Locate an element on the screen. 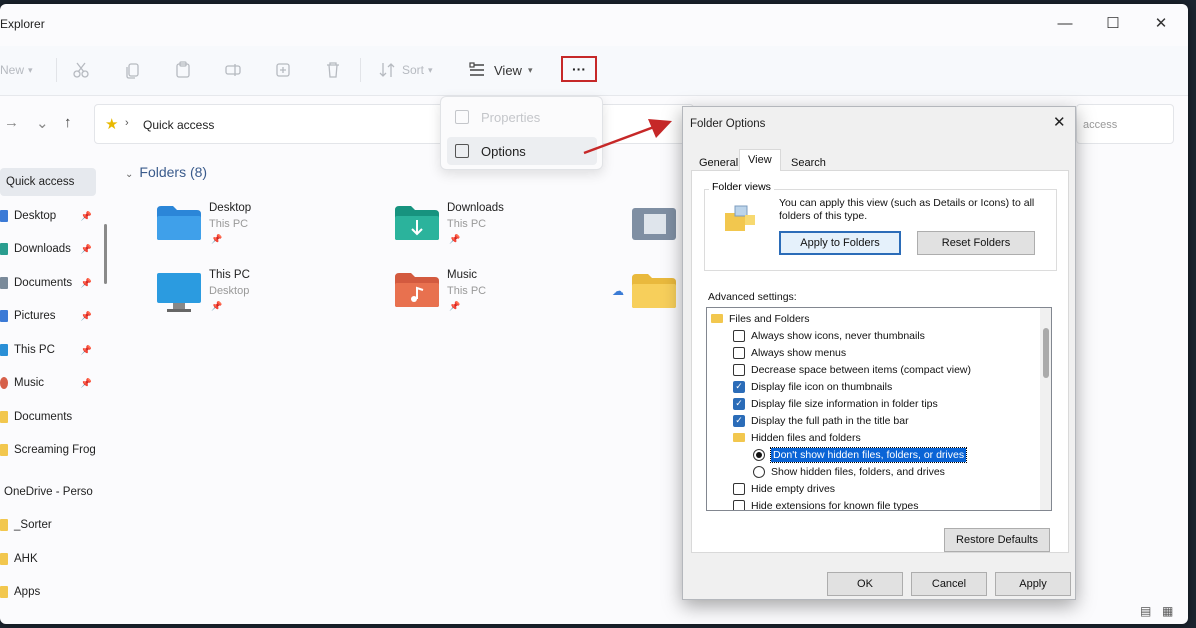 The width and height of the screenshot is (1196, 628). setting-show-hidden: Show hidden files, folders, and drives is located at coordinates (849, 471).